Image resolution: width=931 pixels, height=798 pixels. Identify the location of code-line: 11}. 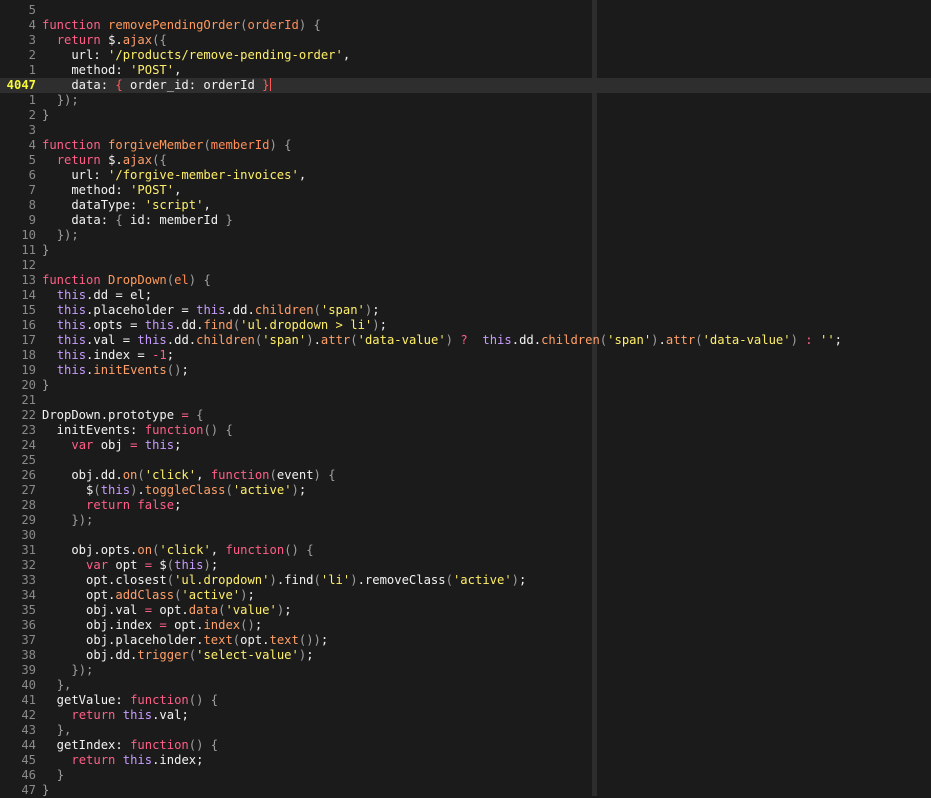
(465, 250).